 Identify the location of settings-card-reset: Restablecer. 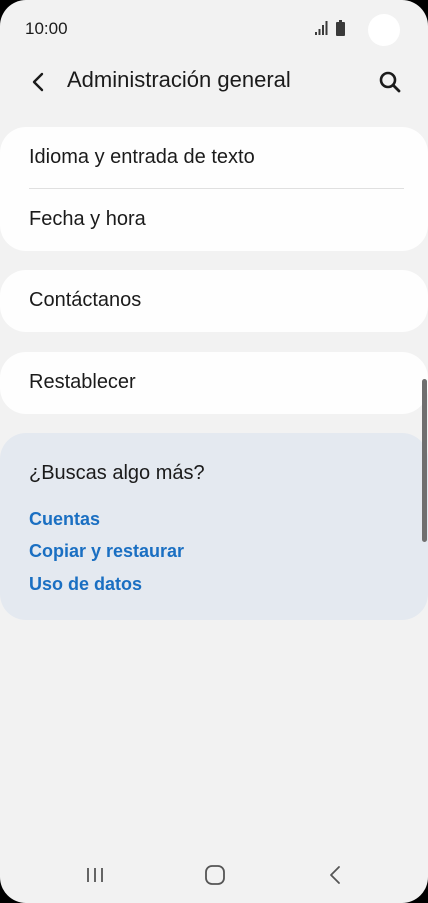
(214, 383).